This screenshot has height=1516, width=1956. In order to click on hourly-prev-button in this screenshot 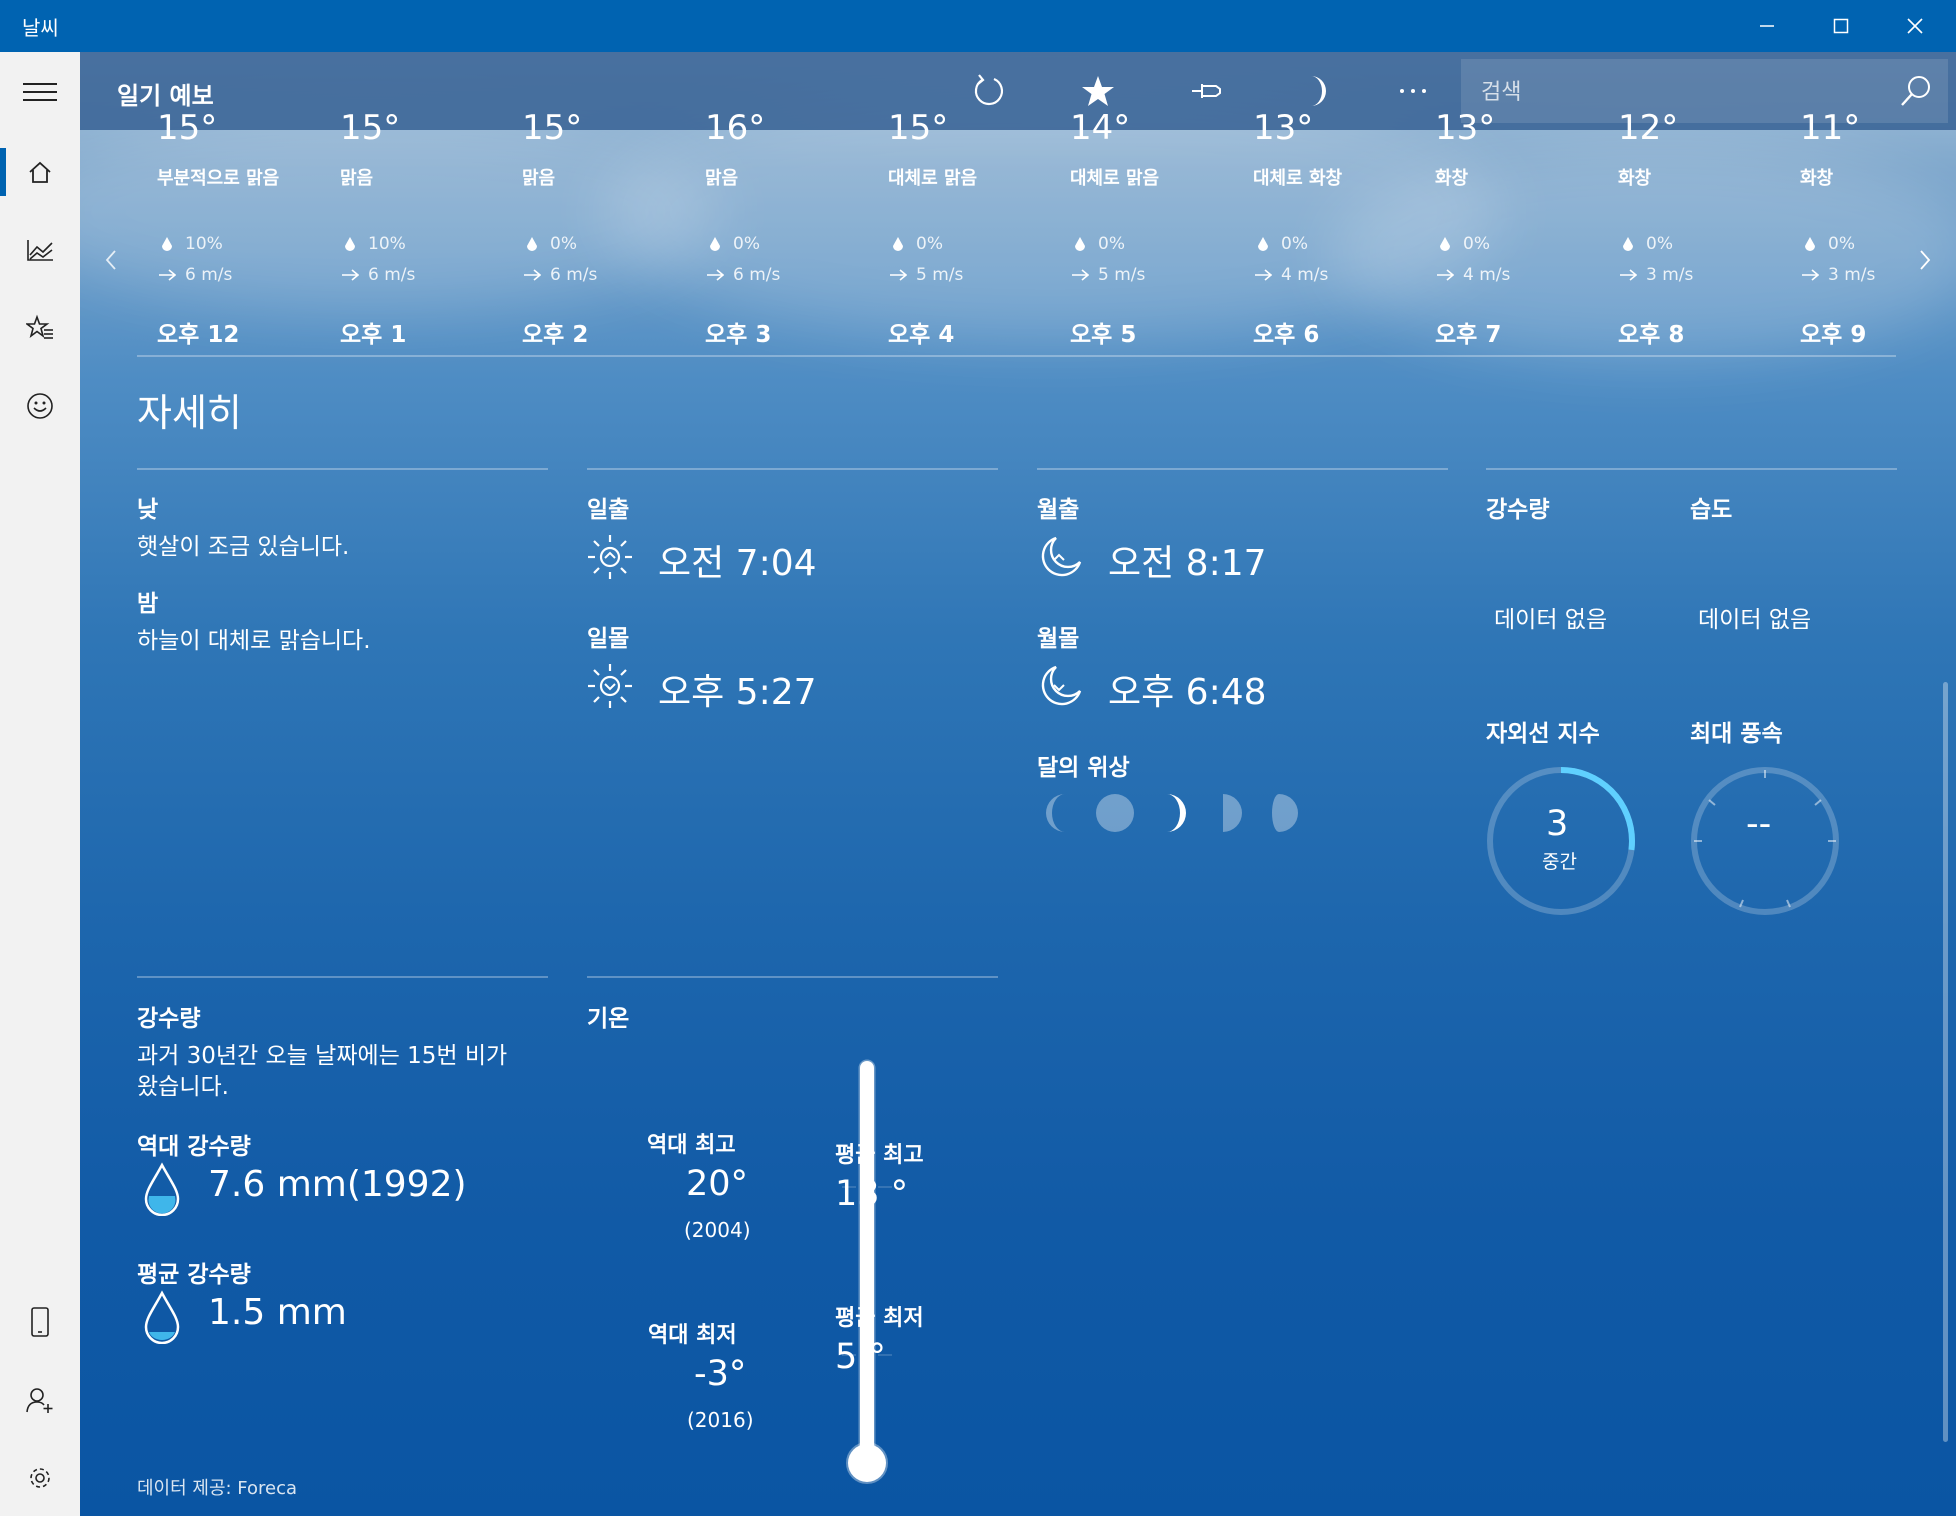, I will do `click(111, 260)`.